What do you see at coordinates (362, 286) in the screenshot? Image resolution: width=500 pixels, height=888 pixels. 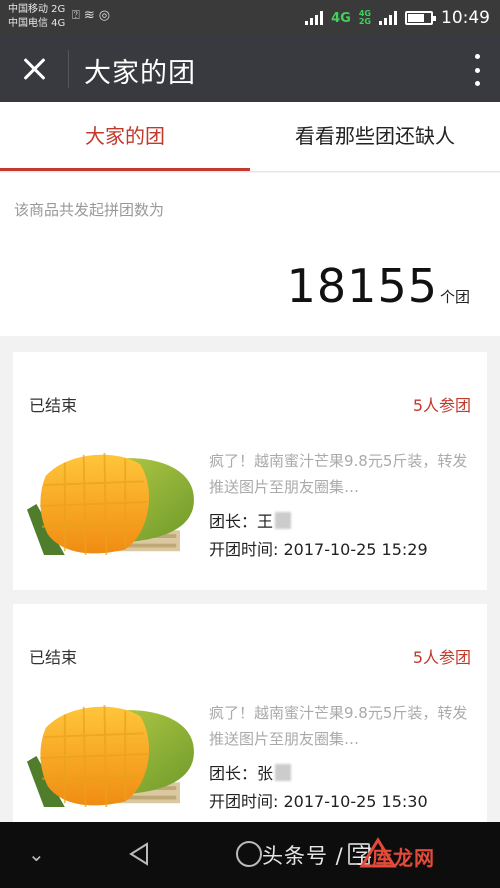 I see `group-count-number: 18155` at bounding box center [362, 286].